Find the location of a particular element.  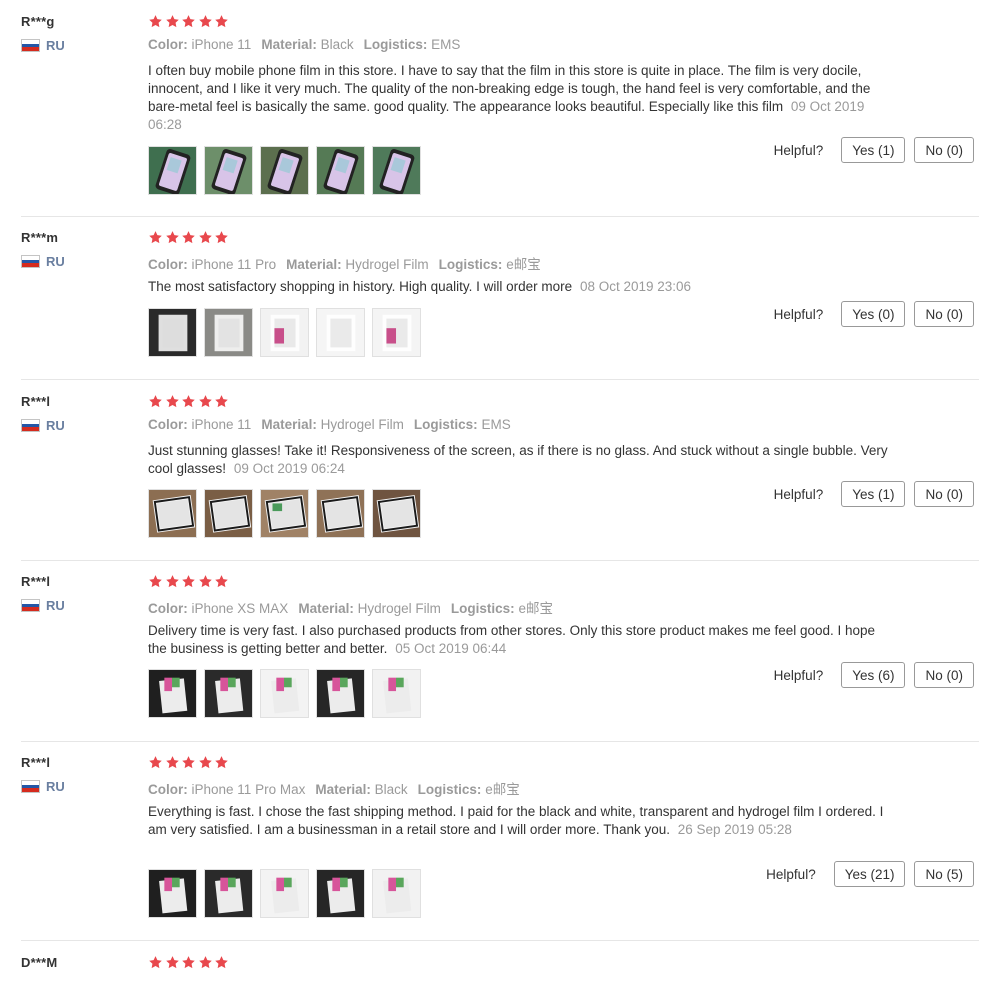

helpful-vote: Helpful? Yes (0) No (0) is located at coordinates (874, 314).